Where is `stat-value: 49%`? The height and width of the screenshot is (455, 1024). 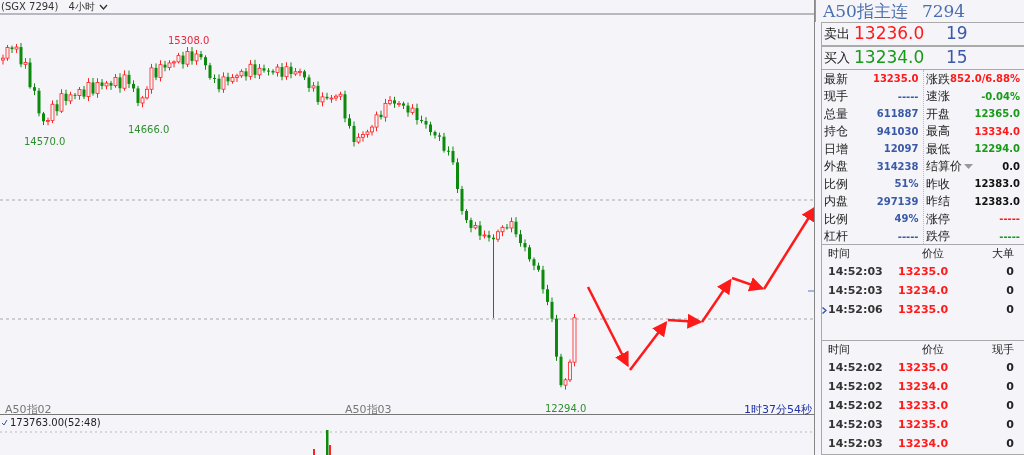
stat-value: 49% is located at coordinates (906, 219).